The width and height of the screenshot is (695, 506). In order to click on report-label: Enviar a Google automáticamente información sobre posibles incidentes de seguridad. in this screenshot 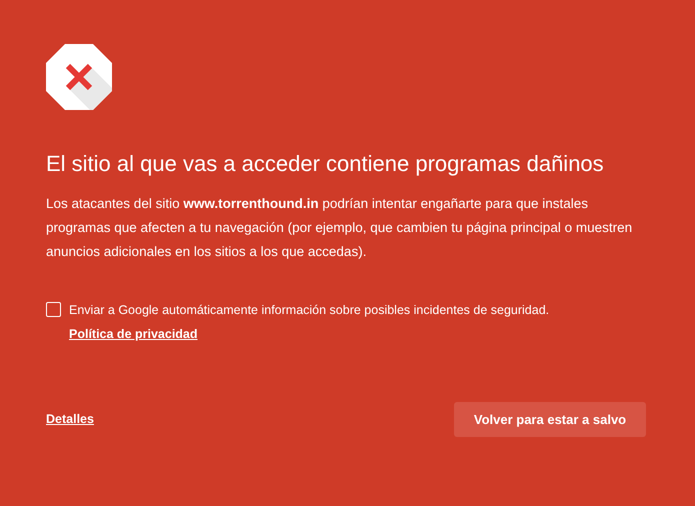, I will do `click(309, 310)`.